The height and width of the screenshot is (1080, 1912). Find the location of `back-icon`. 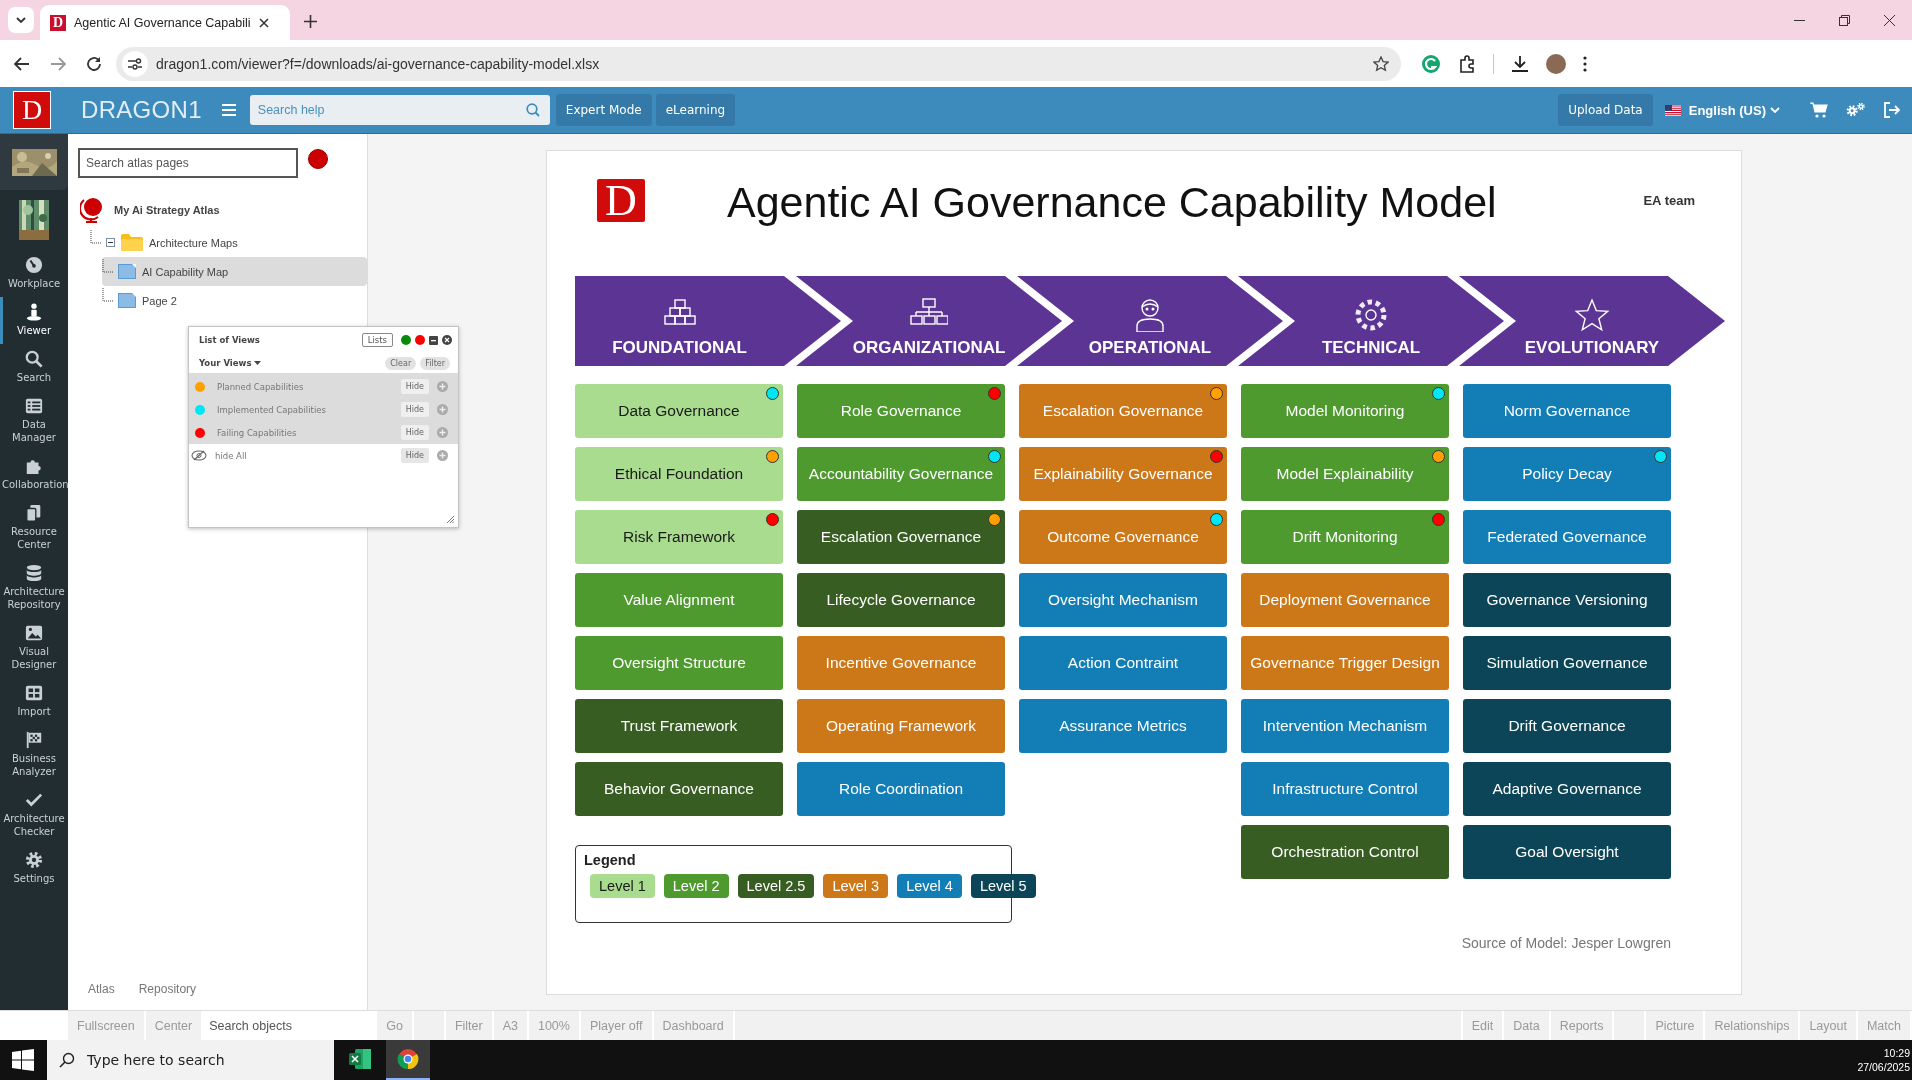

back-icon is located at coordinates (22, 63).